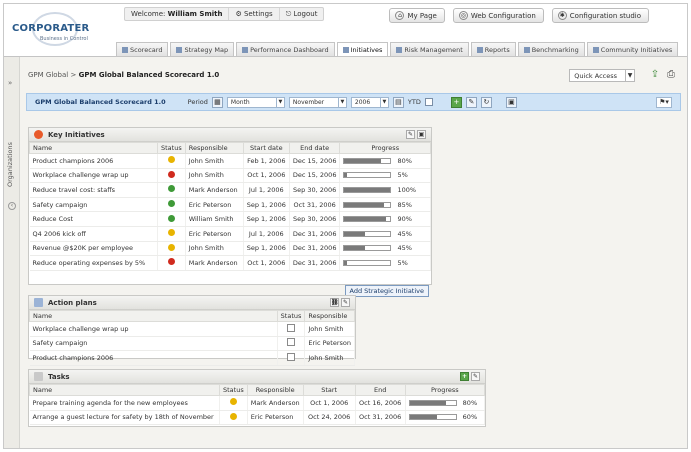 The height and width of the screenshot is (452, 691). I want to click on row-start: Sep 1, 2006, so click(266, 219).